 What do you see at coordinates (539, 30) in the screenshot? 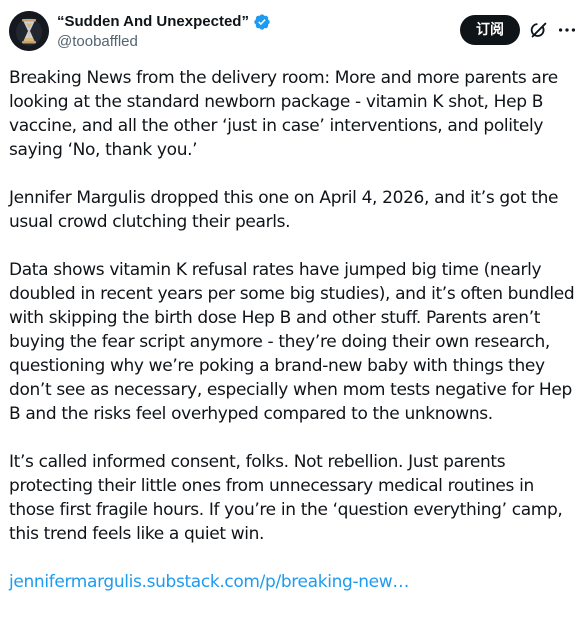
I see `grok-icon` at bounding box center [539, 30].